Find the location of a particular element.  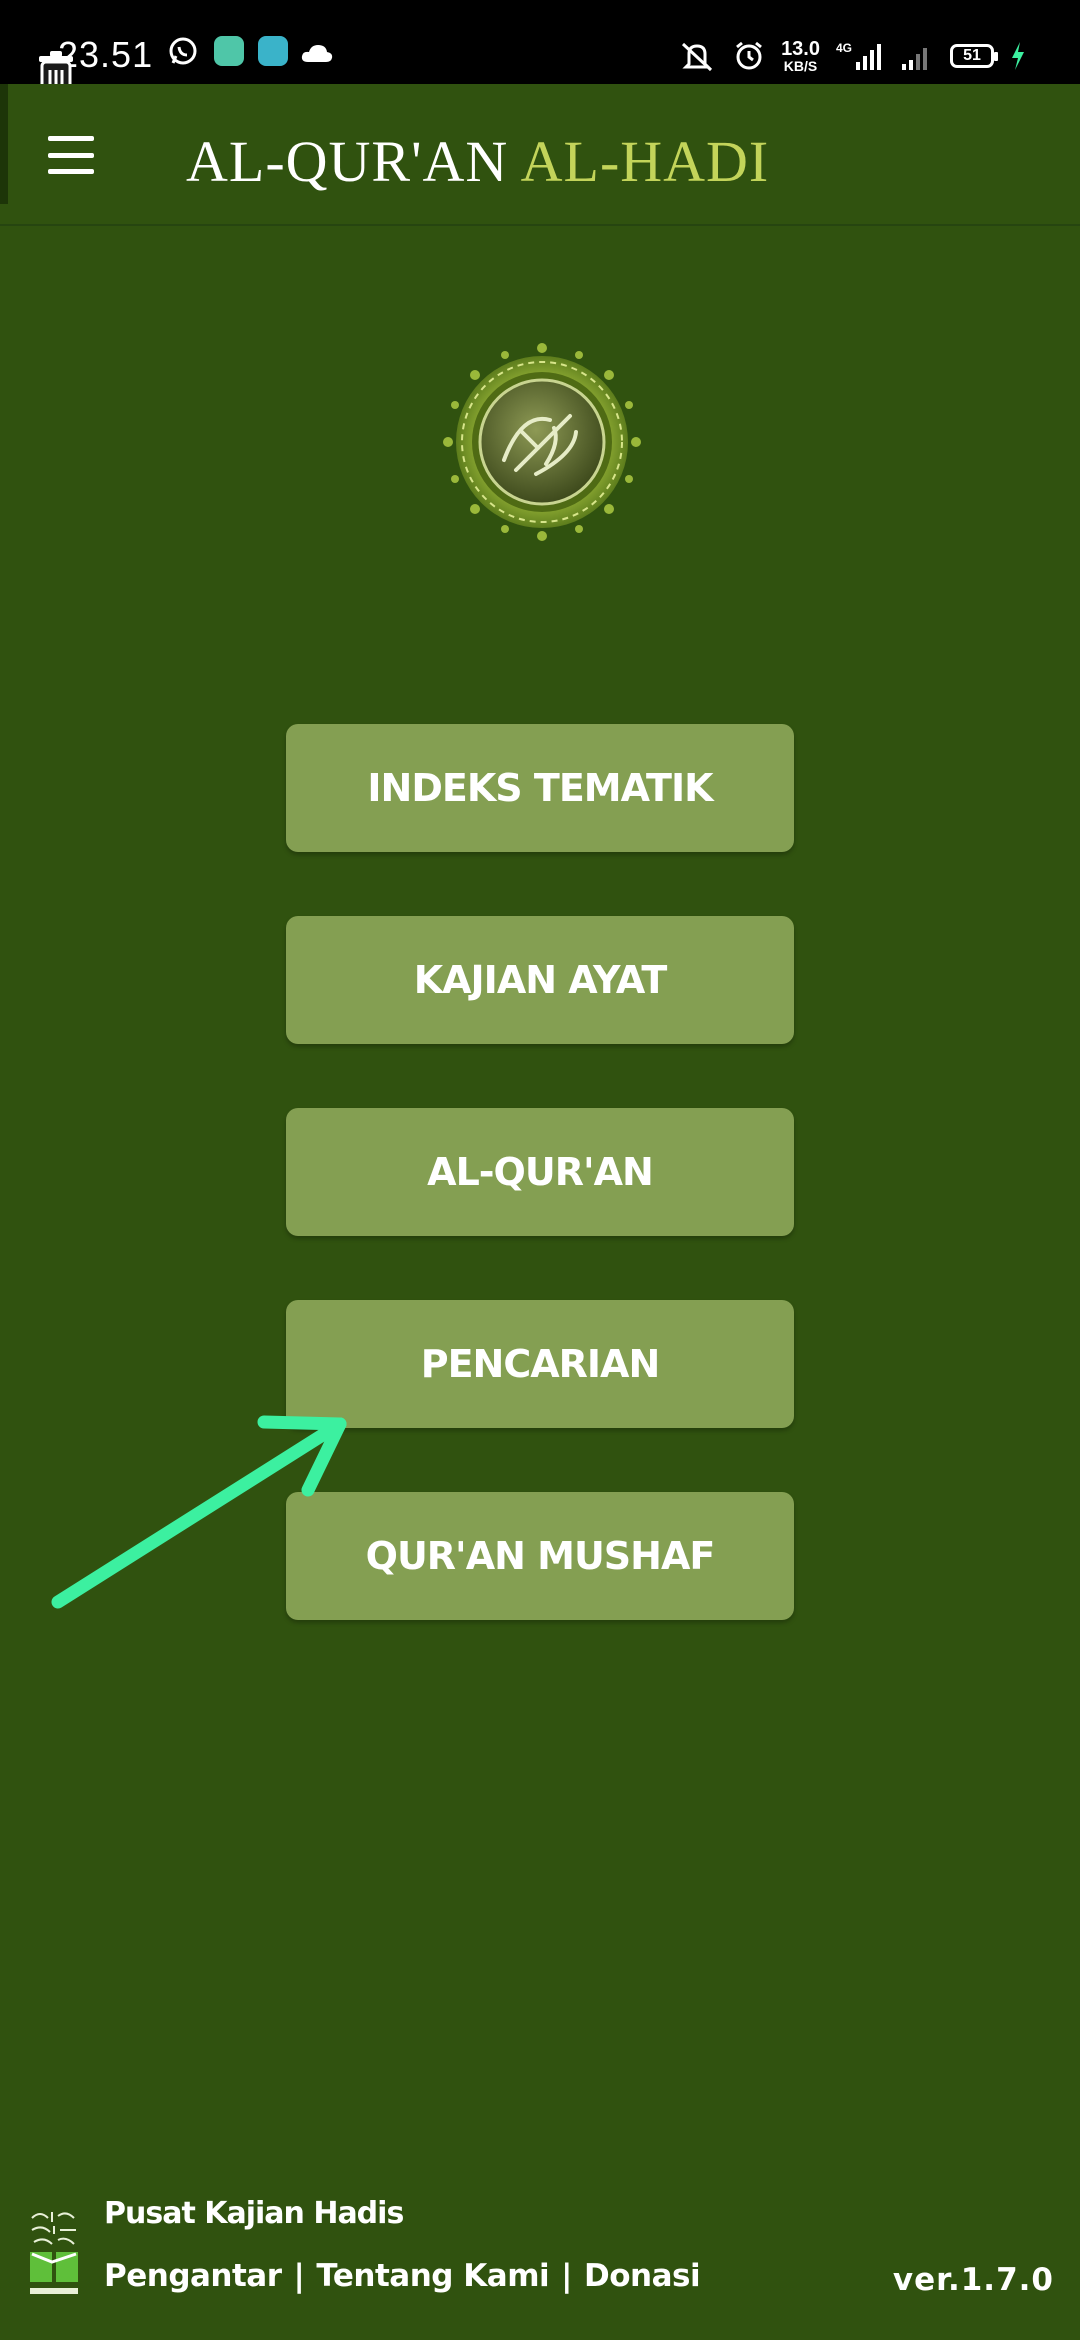

chat-notification-icon is located at coordinates (273, 51).